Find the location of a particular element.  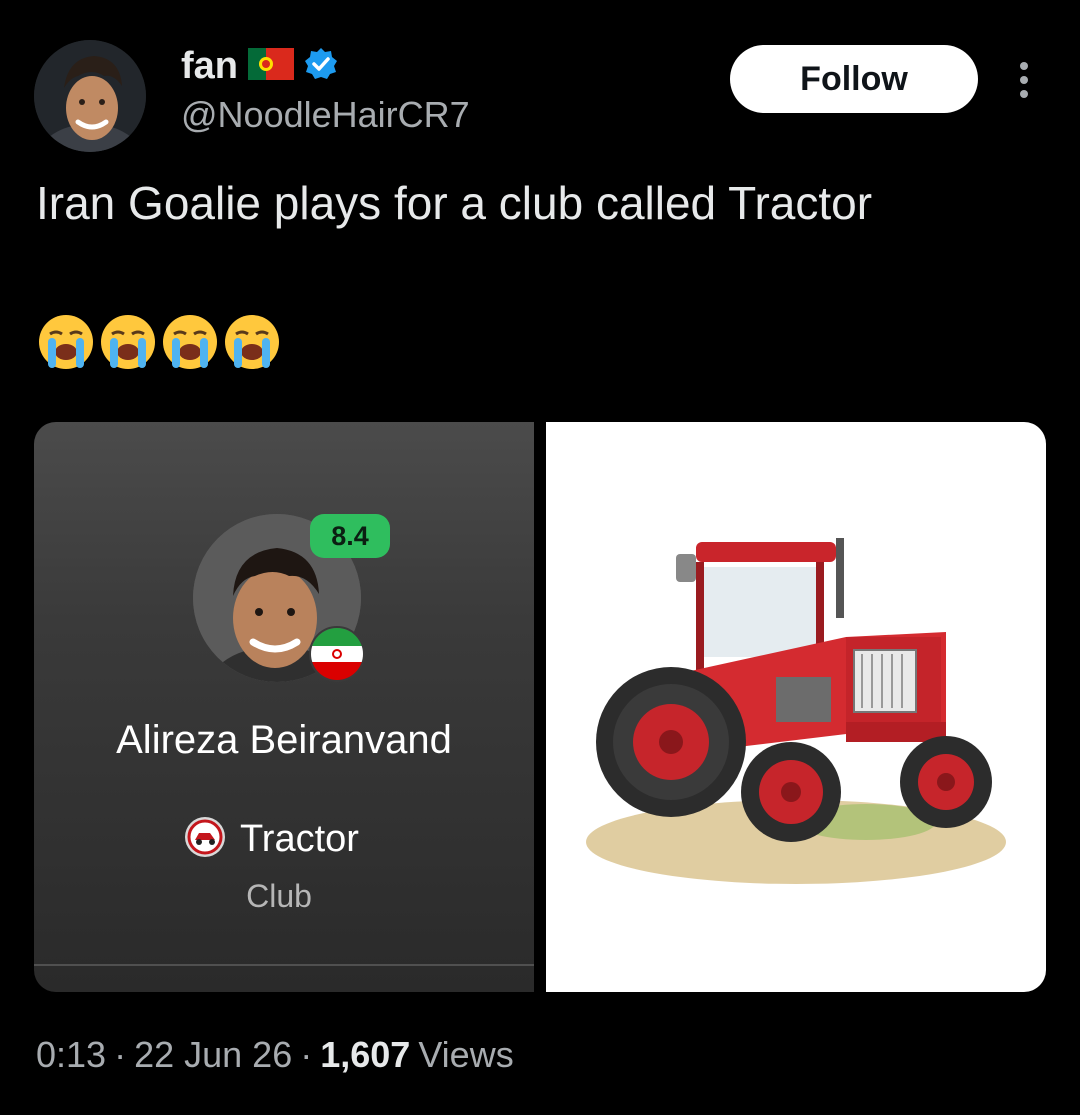

follow-button: Follow is located at coordinates (854, 79).